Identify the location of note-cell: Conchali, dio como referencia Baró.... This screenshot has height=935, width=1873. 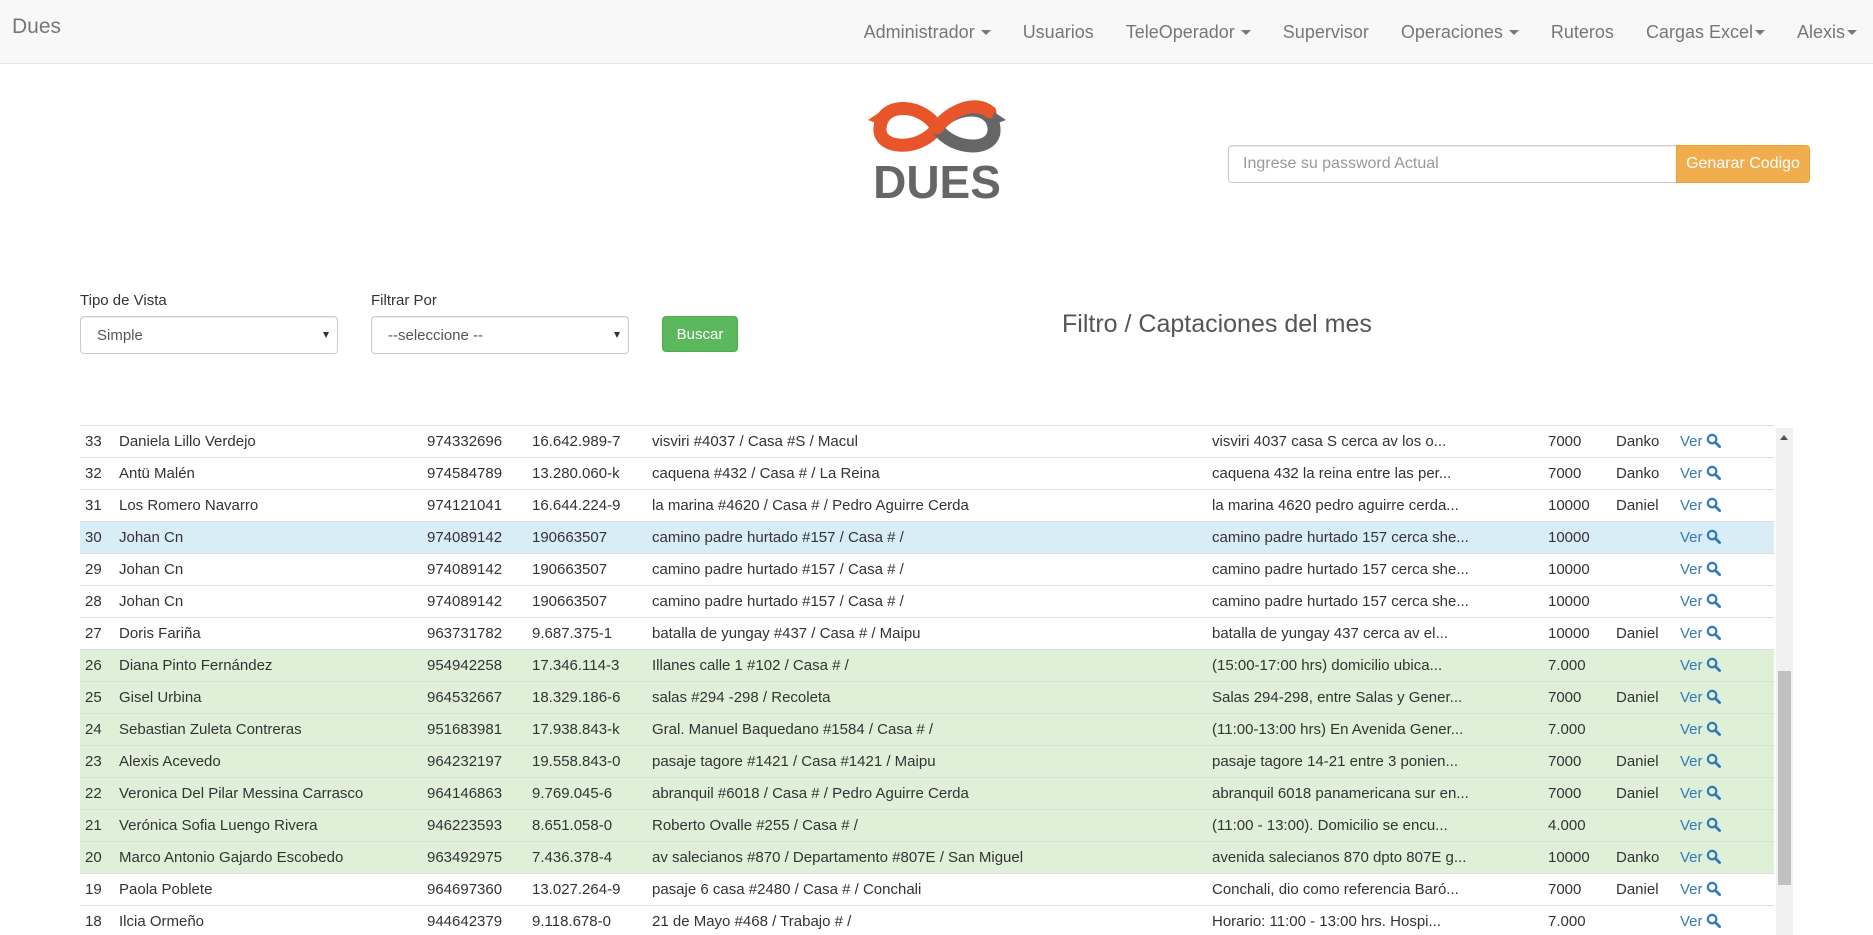
(1375, 889).